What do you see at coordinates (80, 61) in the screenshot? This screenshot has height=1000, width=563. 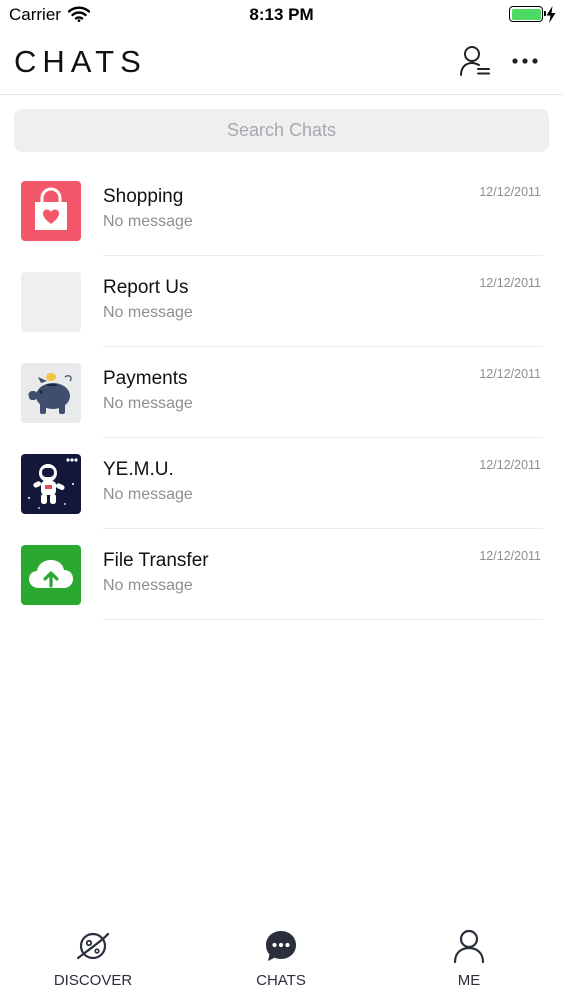 I see `page-title: CHATS` at bounding box center [80, 61].